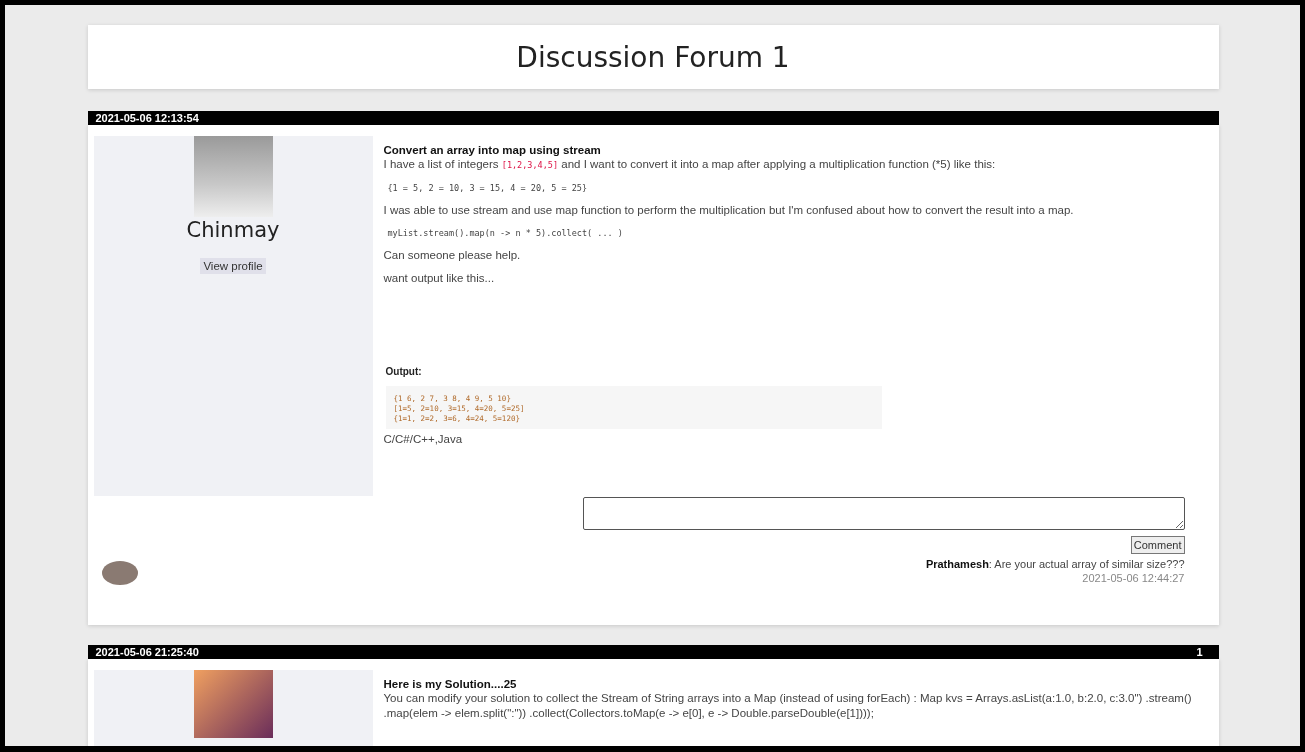 Image resolution: width=1305 pixels, height=752 pixels. I want to click on post-paragraph: You can modify your solution to collect the Stream of String arrays into a Map (instead of using forEach) : Map kvs = Arrays.asList(a:1.0, b:2.0, c:3.0") .stream() .map(elem -> elem.split(":")) .collect(Collectors.toMap(e -> e[0], e -> Double.parseDouble(e[1])));, so click(788, 706).